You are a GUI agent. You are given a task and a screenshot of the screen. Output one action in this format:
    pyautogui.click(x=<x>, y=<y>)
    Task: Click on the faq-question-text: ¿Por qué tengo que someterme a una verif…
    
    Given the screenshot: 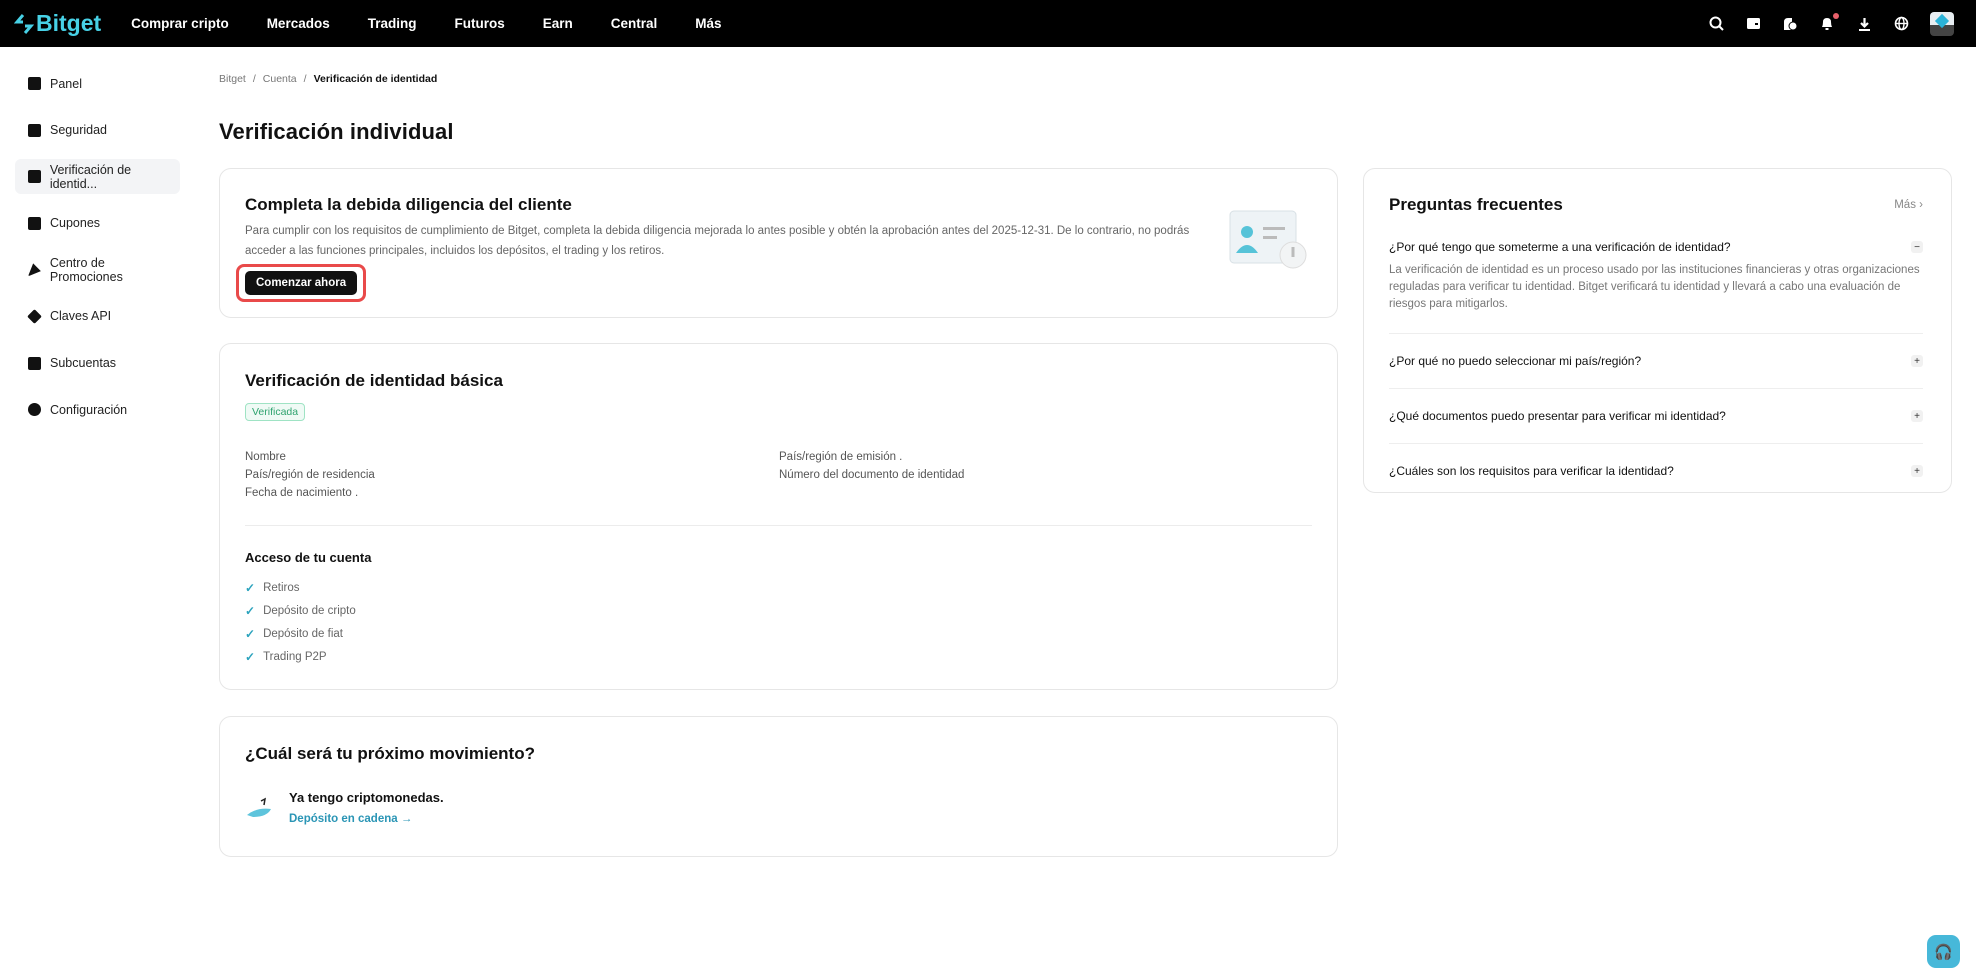 What is the action you would take?
    pyautogui.click(x=1560, y=247)
    